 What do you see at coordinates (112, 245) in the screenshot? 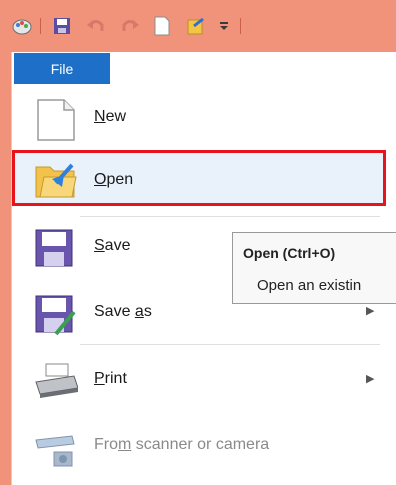
I see `menu-item-label: Save` at bounding box center [112, 245].